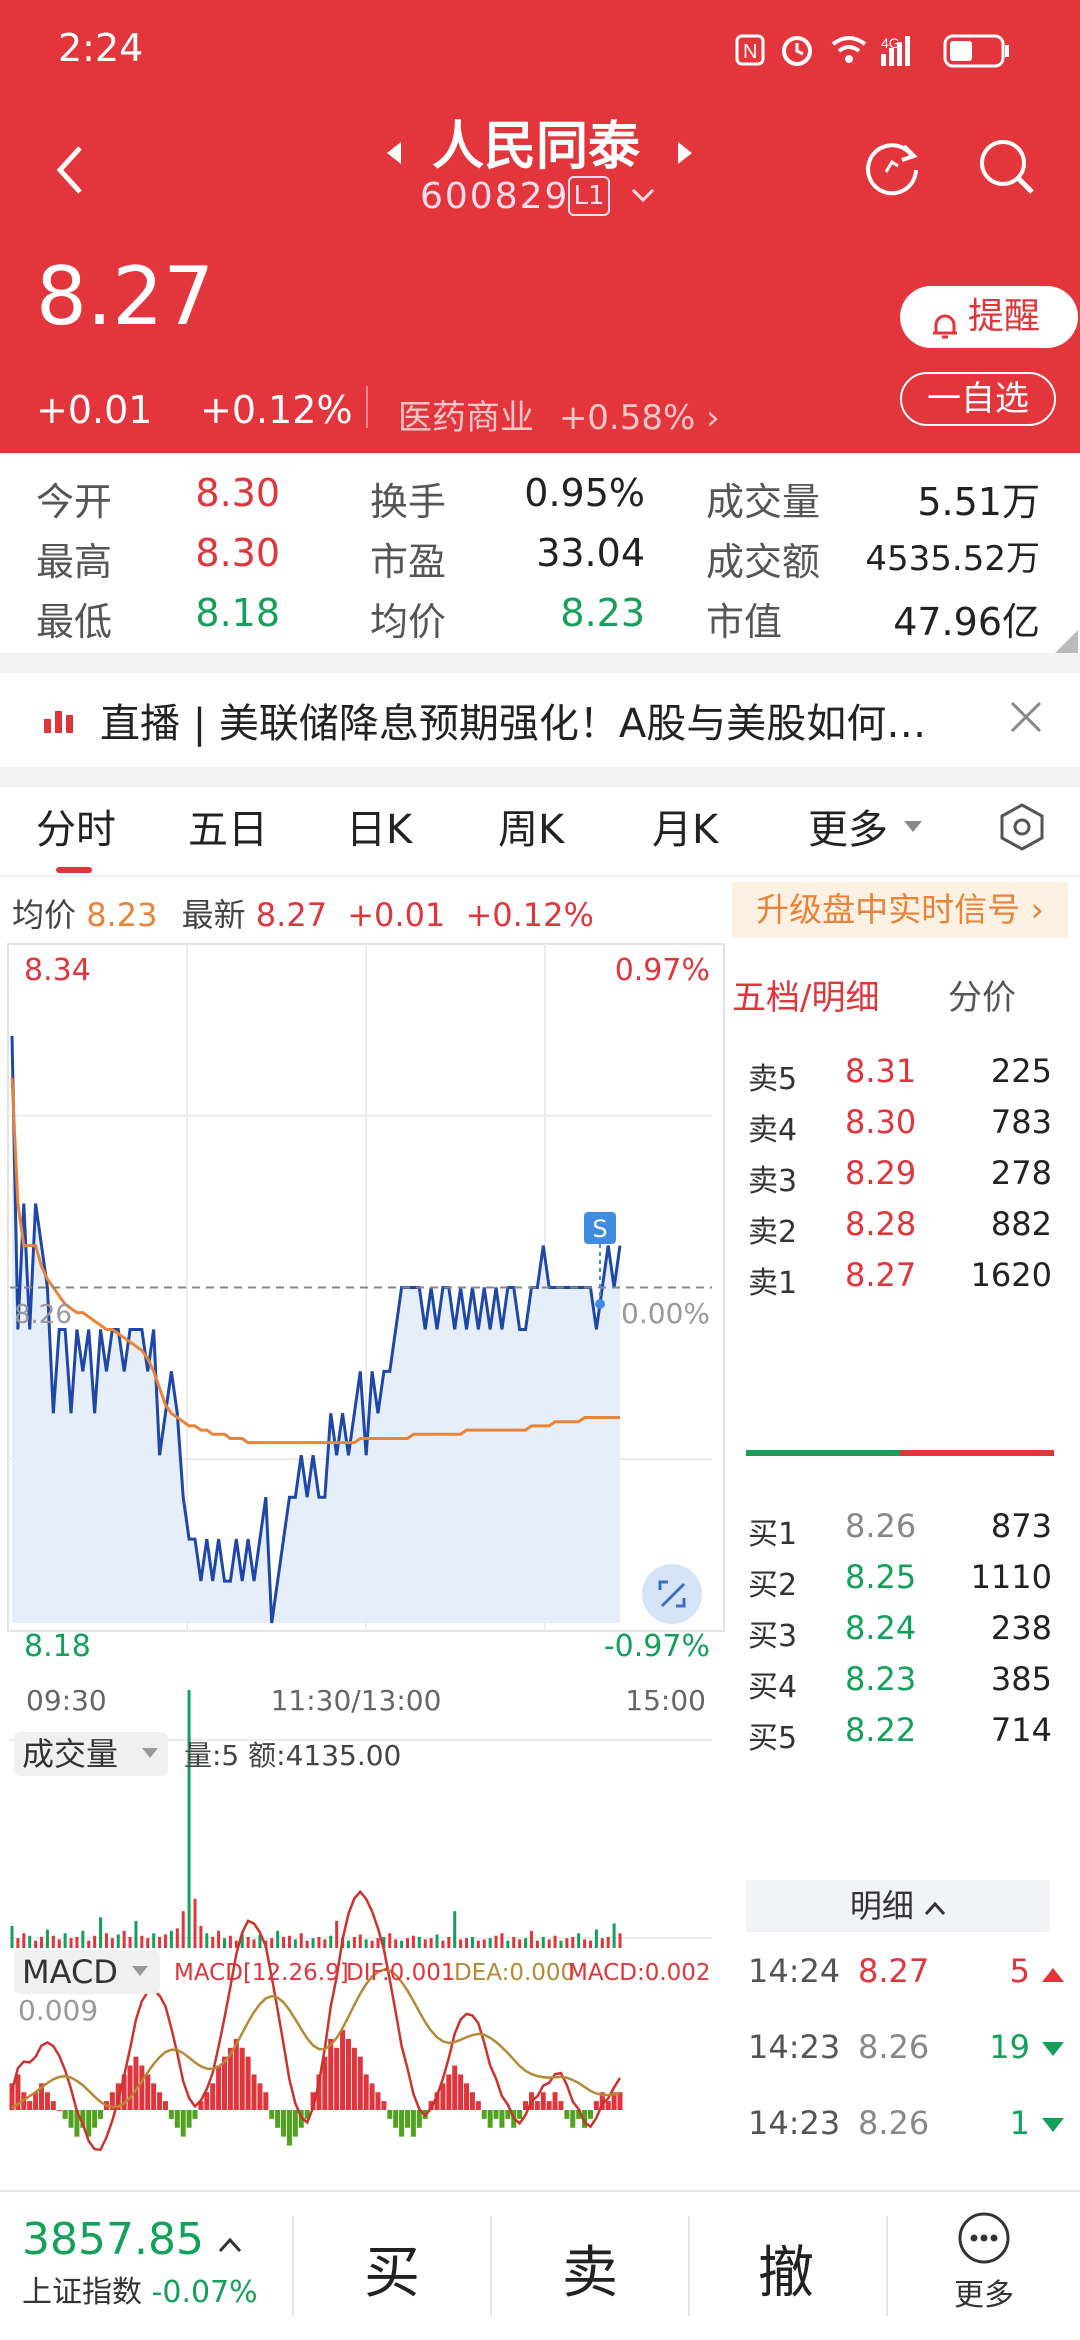 The image size is (1080, 2340). What do you see at coordinates (495, 196) in the screenshot?
I see `stock-code: 600829` at bounding box center [495, 196].